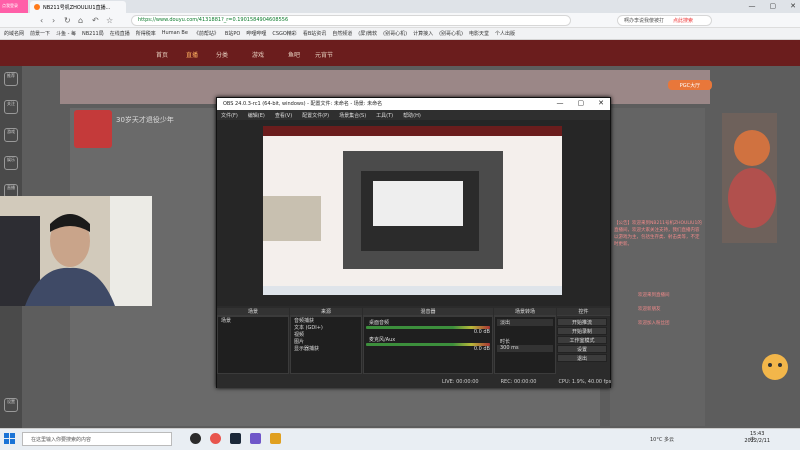 This screenshot has height=450, width=800. I want to click on scene-list: 场景, so click(253, 345).